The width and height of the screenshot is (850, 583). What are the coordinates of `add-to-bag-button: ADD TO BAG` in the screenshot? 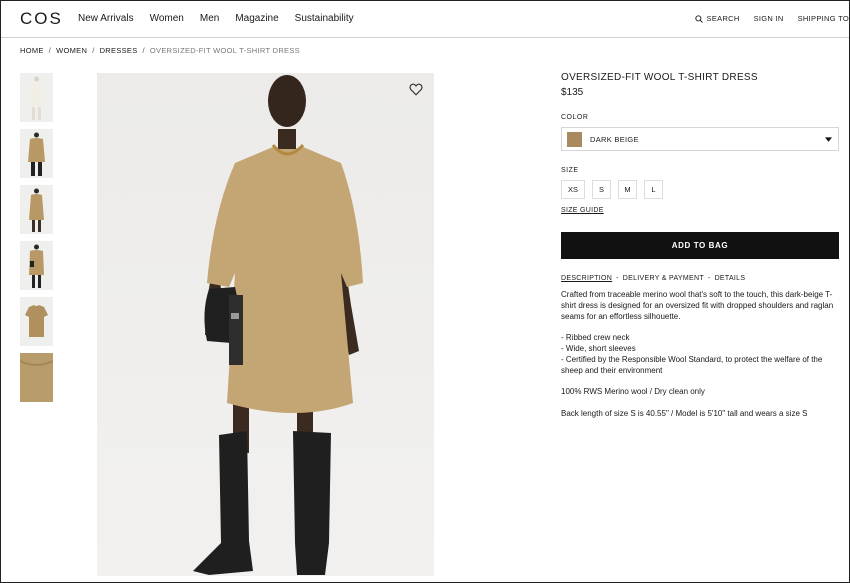 It's located at (700, 245).